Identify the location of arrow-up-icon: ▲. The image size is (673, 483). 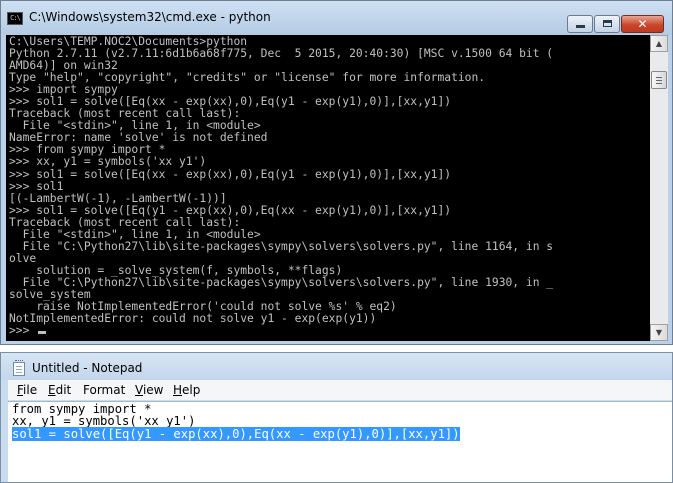
(659, 43).